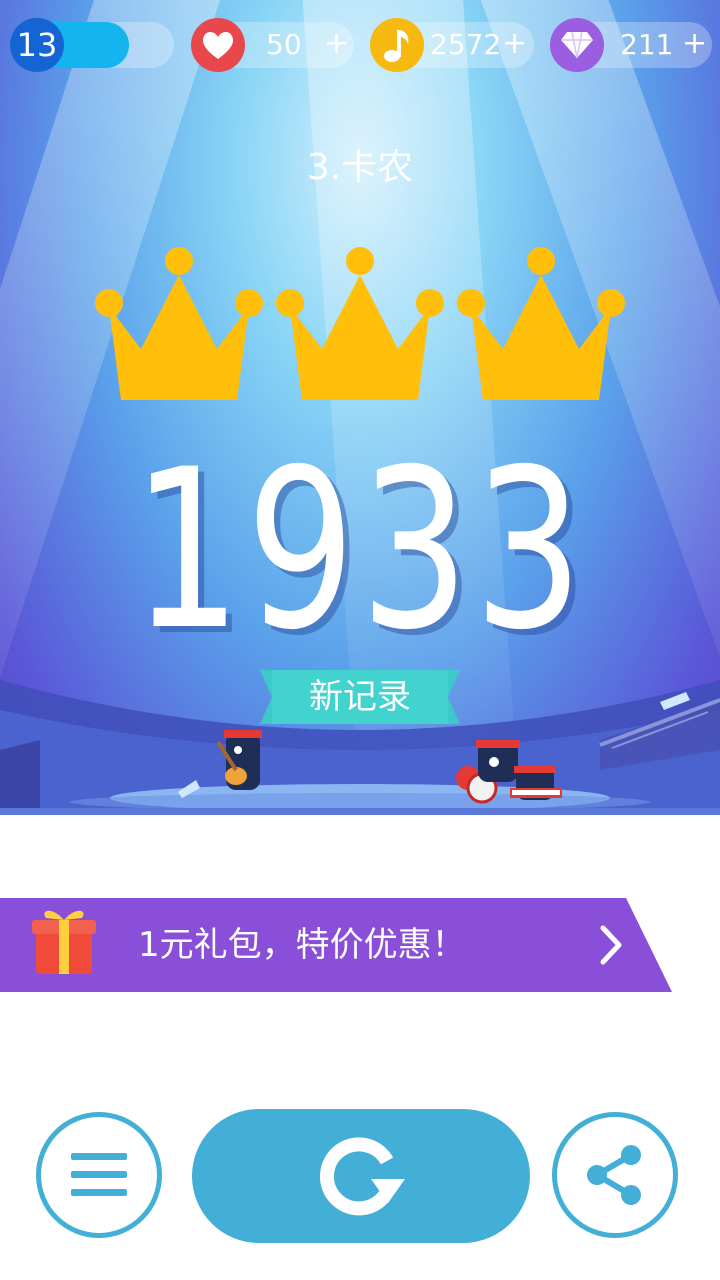  Describe the element at coordinates (284, 44) in the screenshot. I see `lives-count: 50` at that location.